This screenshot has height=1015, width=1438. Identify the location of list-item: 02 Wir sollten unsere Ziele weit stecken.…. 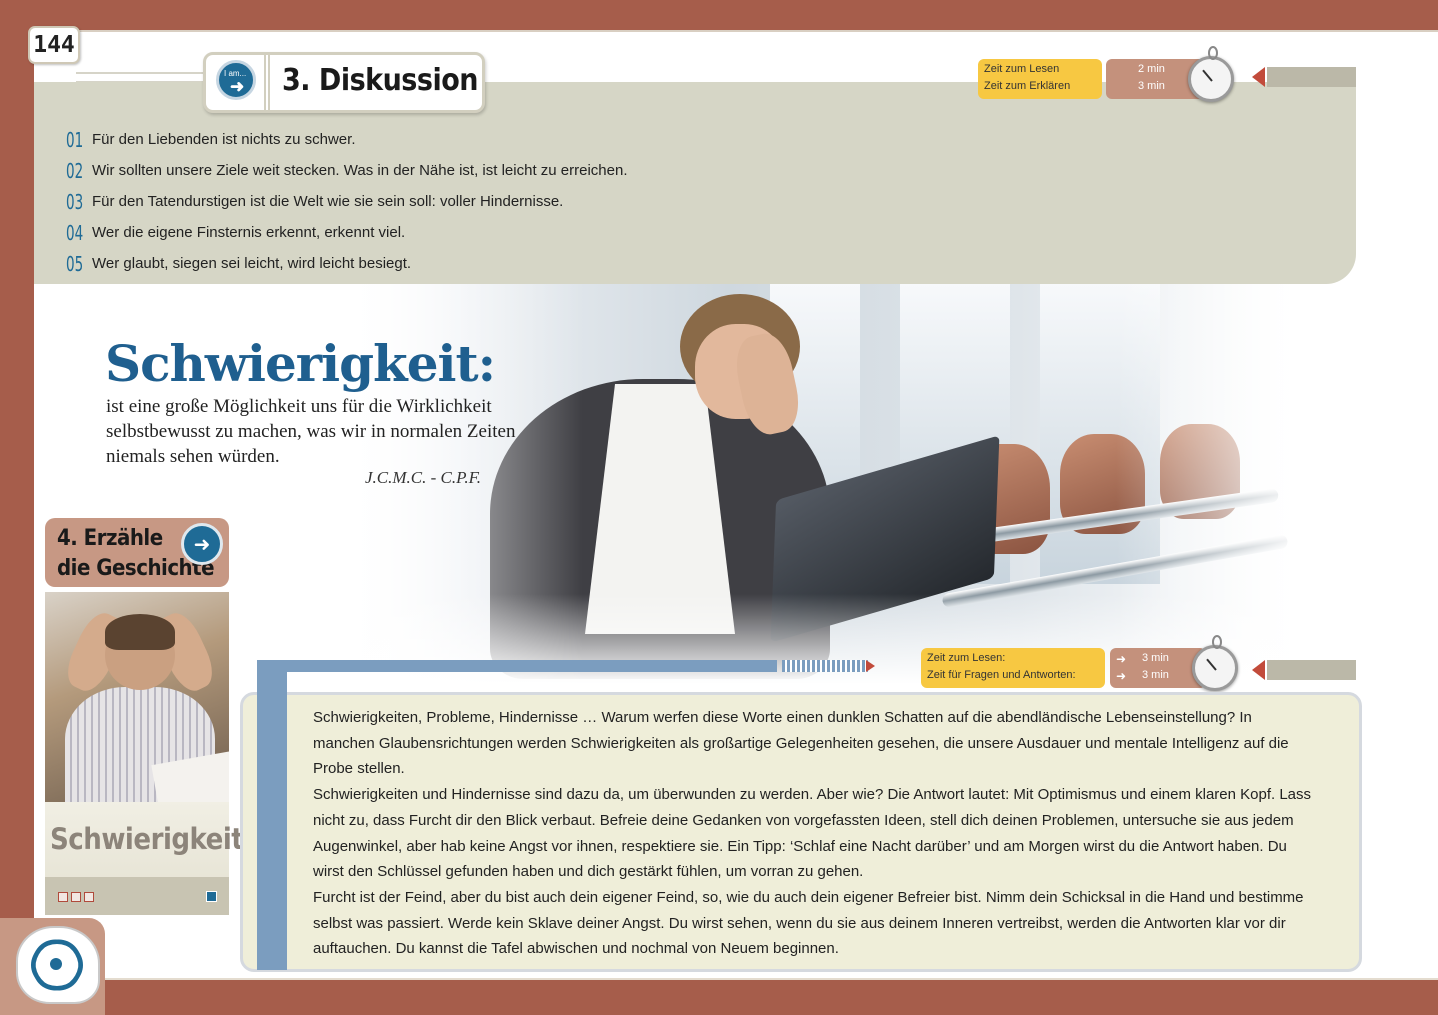
(347, 170).